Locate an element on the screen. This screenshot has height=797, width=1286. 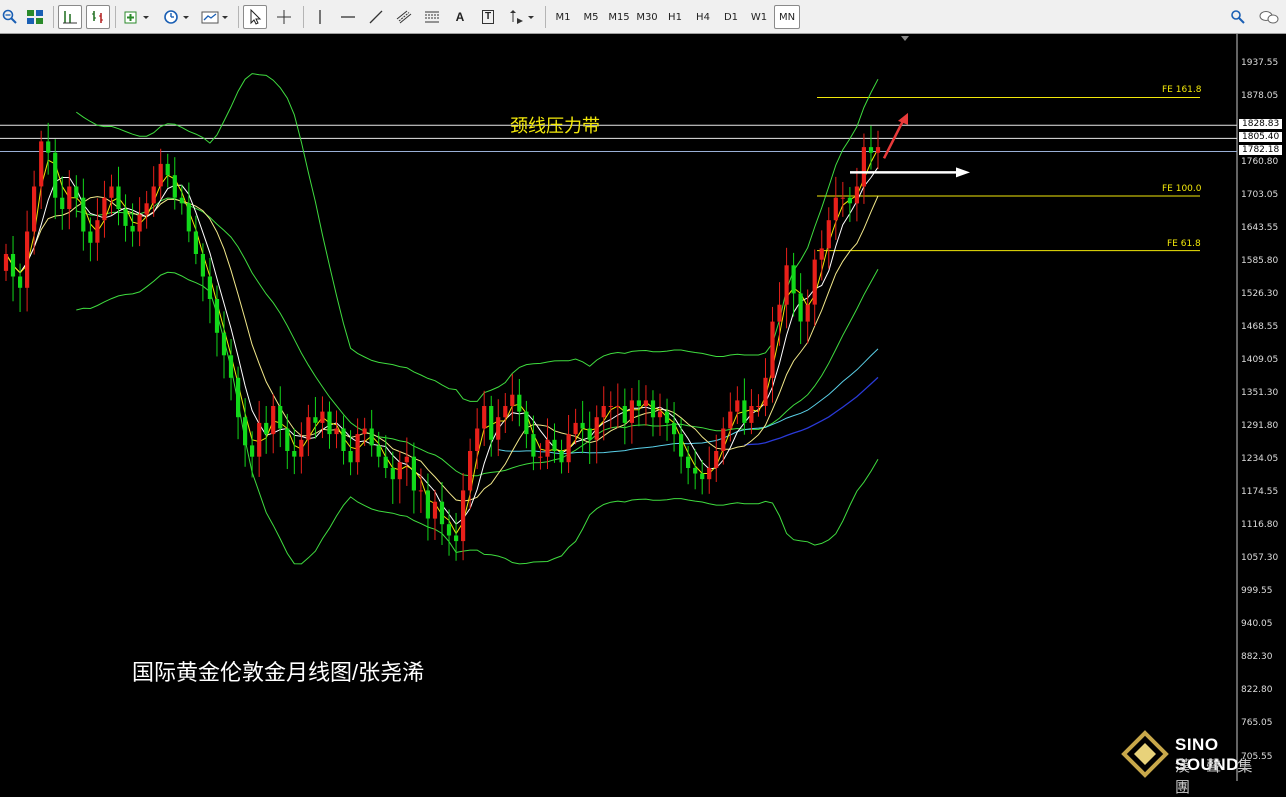
new-order-icon is located at coordinates (137, 17).